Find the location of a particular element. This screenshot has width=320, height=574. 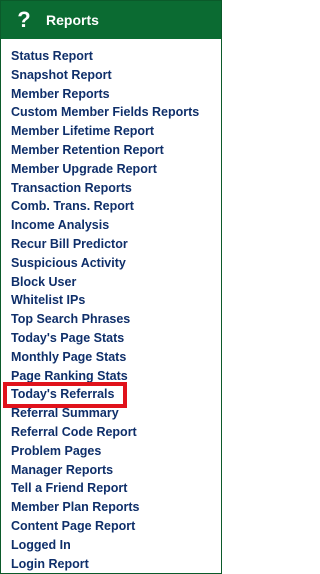

menu-item-page-ranking-stats: Page Ranking Stats is located at coordinates (114, 376).